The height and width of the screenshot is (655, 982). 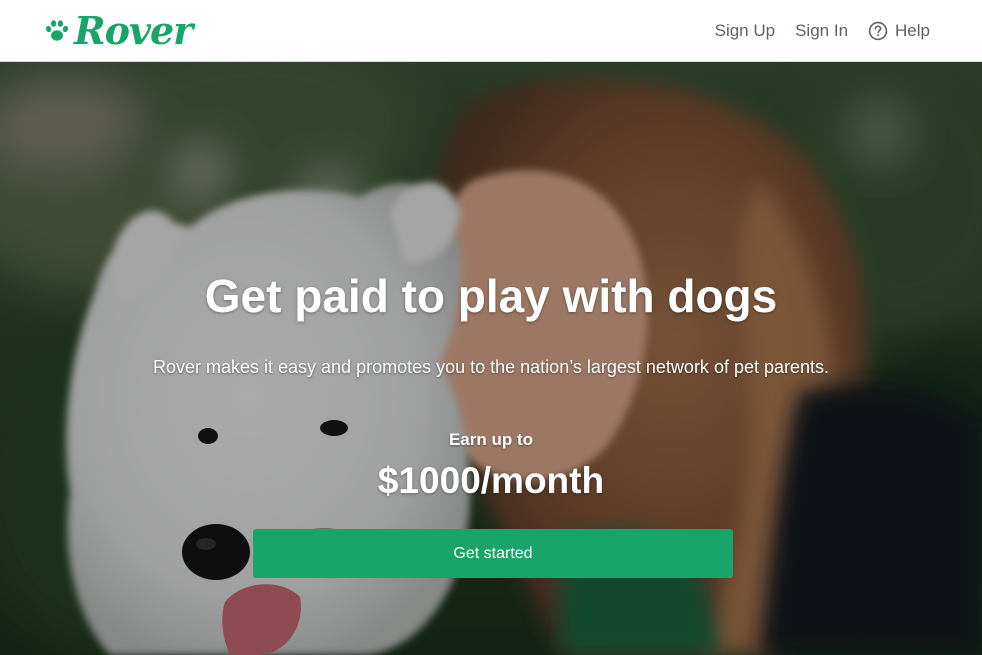 What do you see at coordinates (491, 439) in the screenshot?
I see `earn-label: Earn up to` at bounding box center [491, 439].